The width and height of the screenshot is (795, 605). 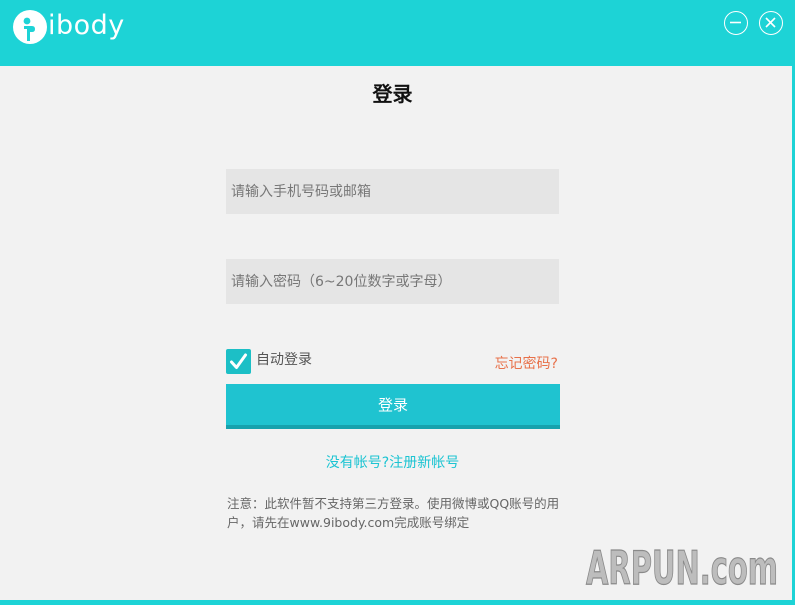 I want to click on minimize-button, so click(x=736, y=23).